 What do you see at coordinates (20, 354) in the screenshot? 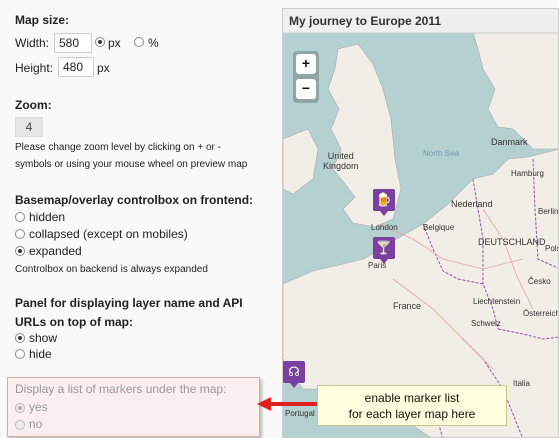
I see `panel-hide-radio` at bounding box center [20, 354].